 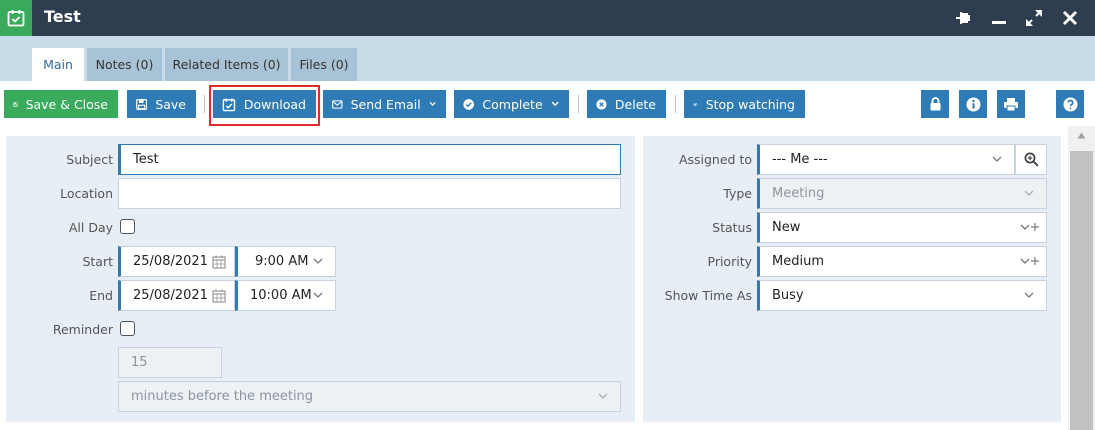 What do you see at coordinates (170, 362) in the screenshot?
I see `reminder-amount-input: 15` at bounding box center [170, 362].